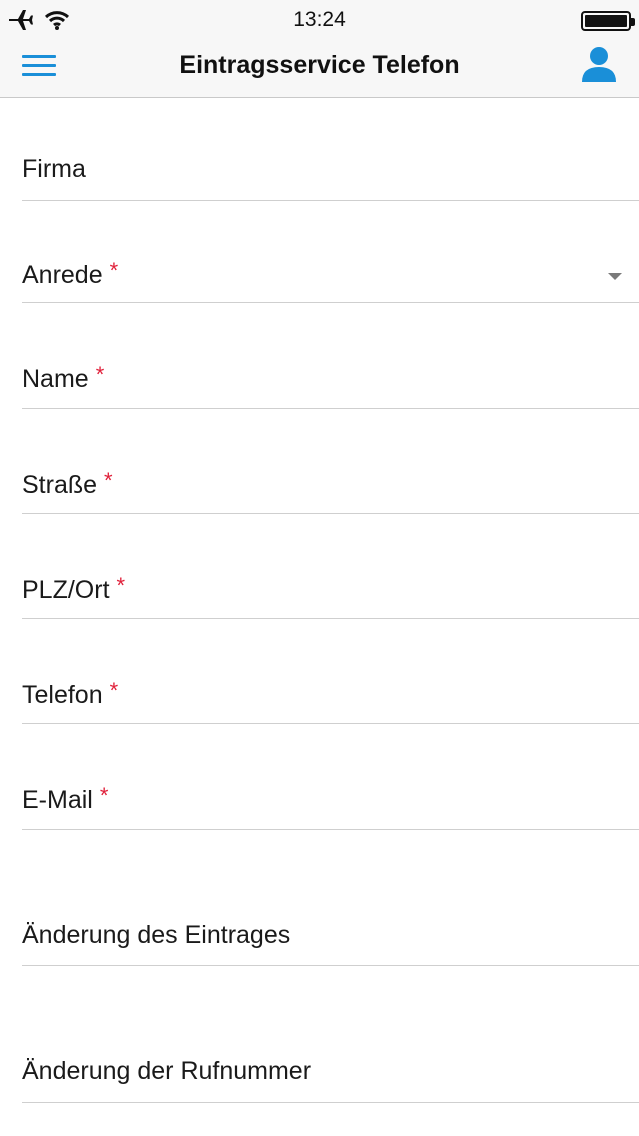  What do you see at coordinates (330, 805) in the screenshot?
I see `email-field: E-Mail *` at bounding box center [330, 805].